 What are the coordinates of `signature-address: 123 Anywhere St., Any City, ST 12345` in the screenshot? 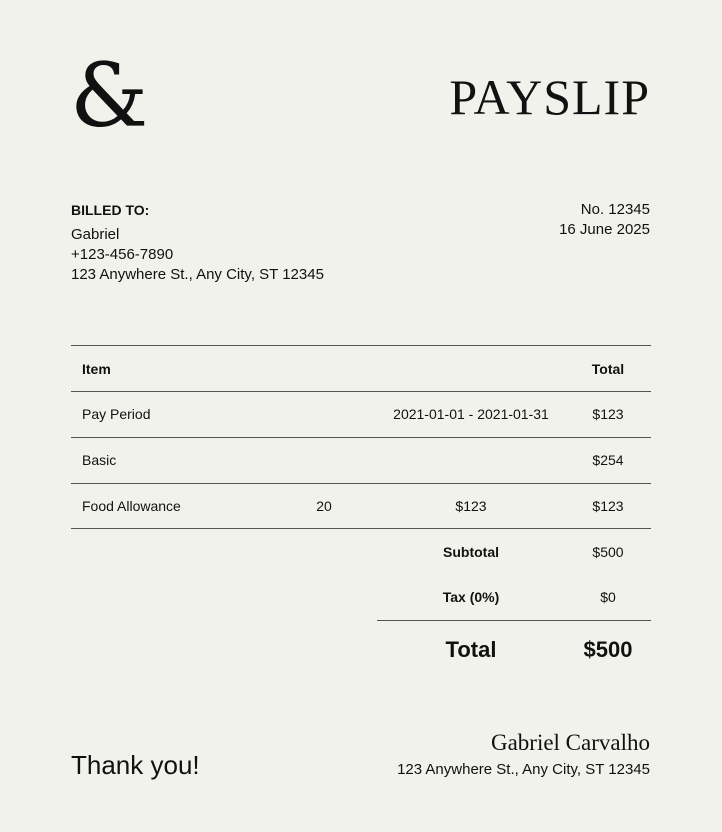 It's located at (523, 769).